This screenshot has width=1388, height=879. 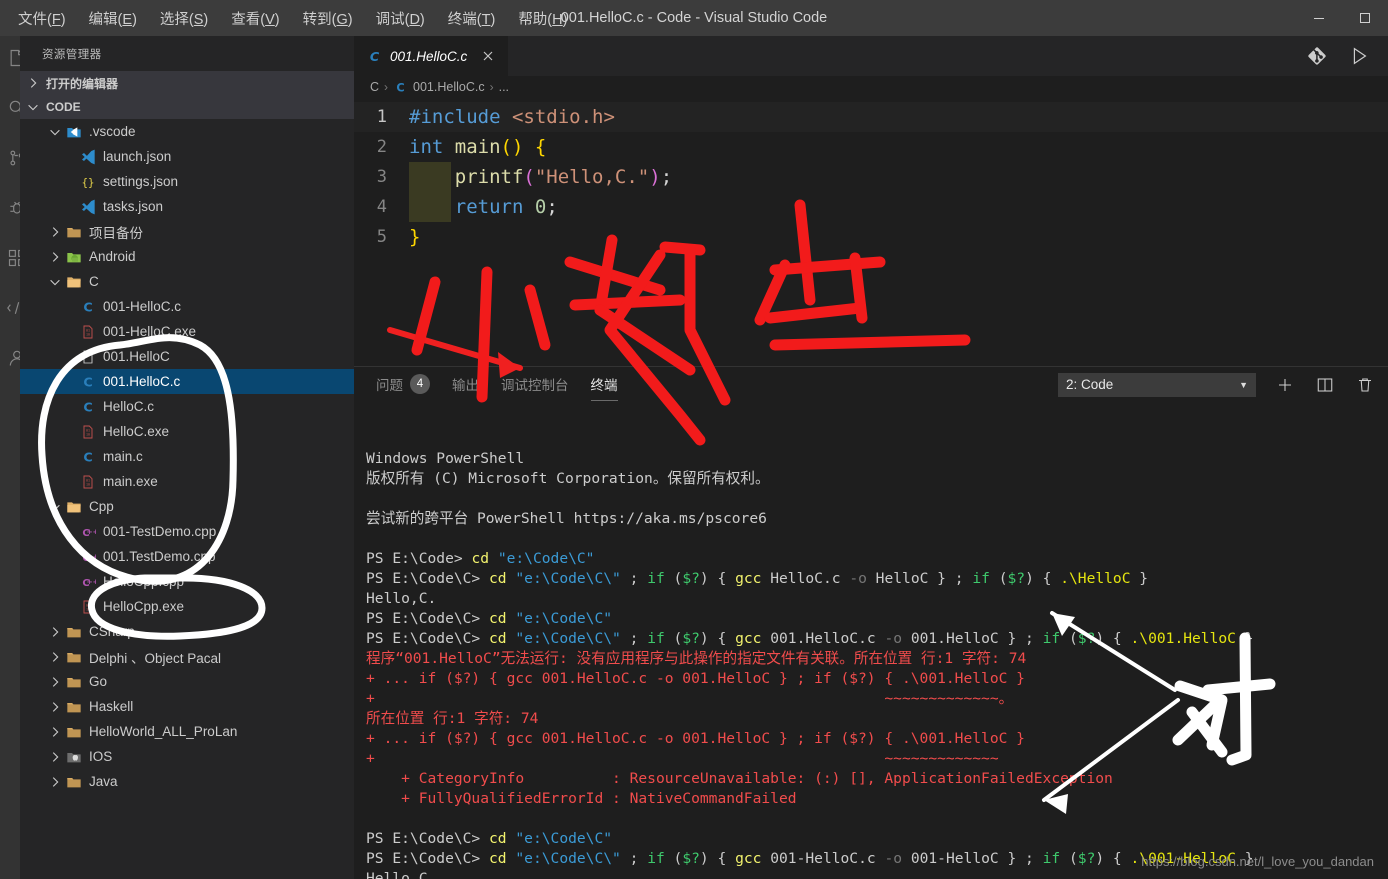 What do you see at coordinates (187, 156) in the screenshot?
I see `tree-file: launch.json` at bounding box center [187, 156].